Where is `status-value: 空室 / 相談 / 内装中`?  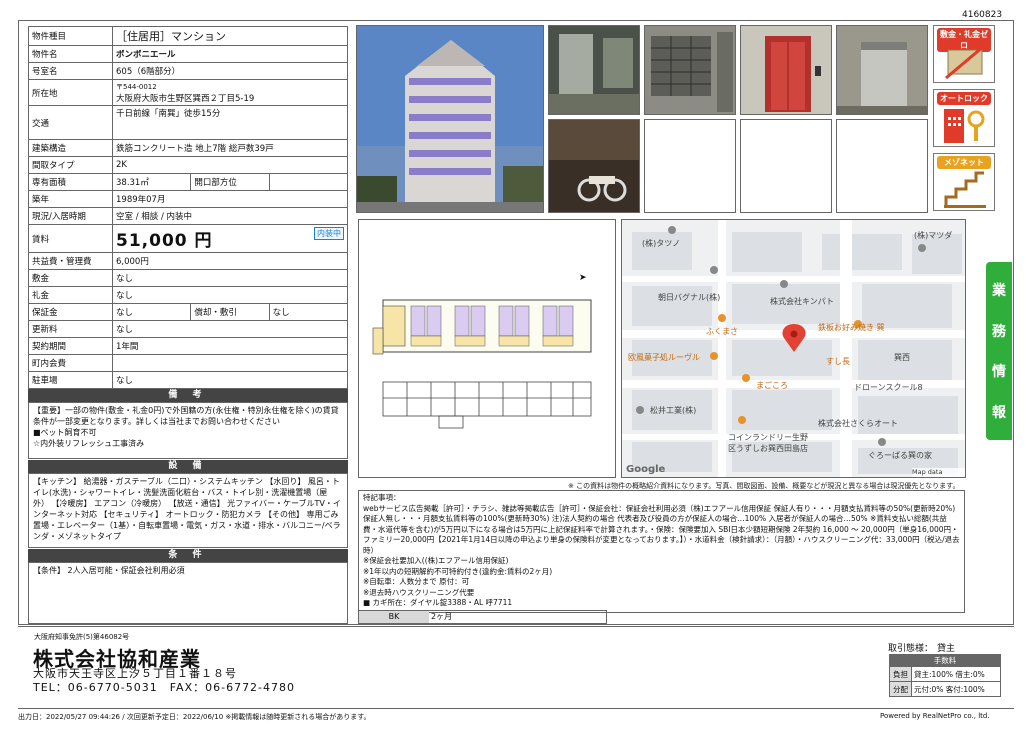 status-value: 空室 / 相談 / 内装中 is located at coordinates (230, 216).